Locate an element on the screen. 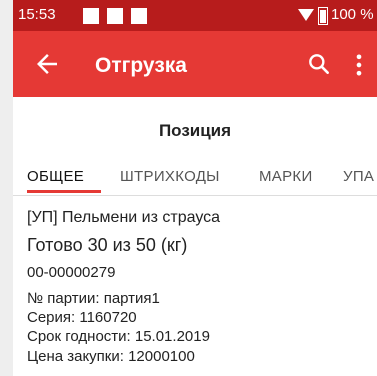  battery-icon is located at coordinates (323, 16).